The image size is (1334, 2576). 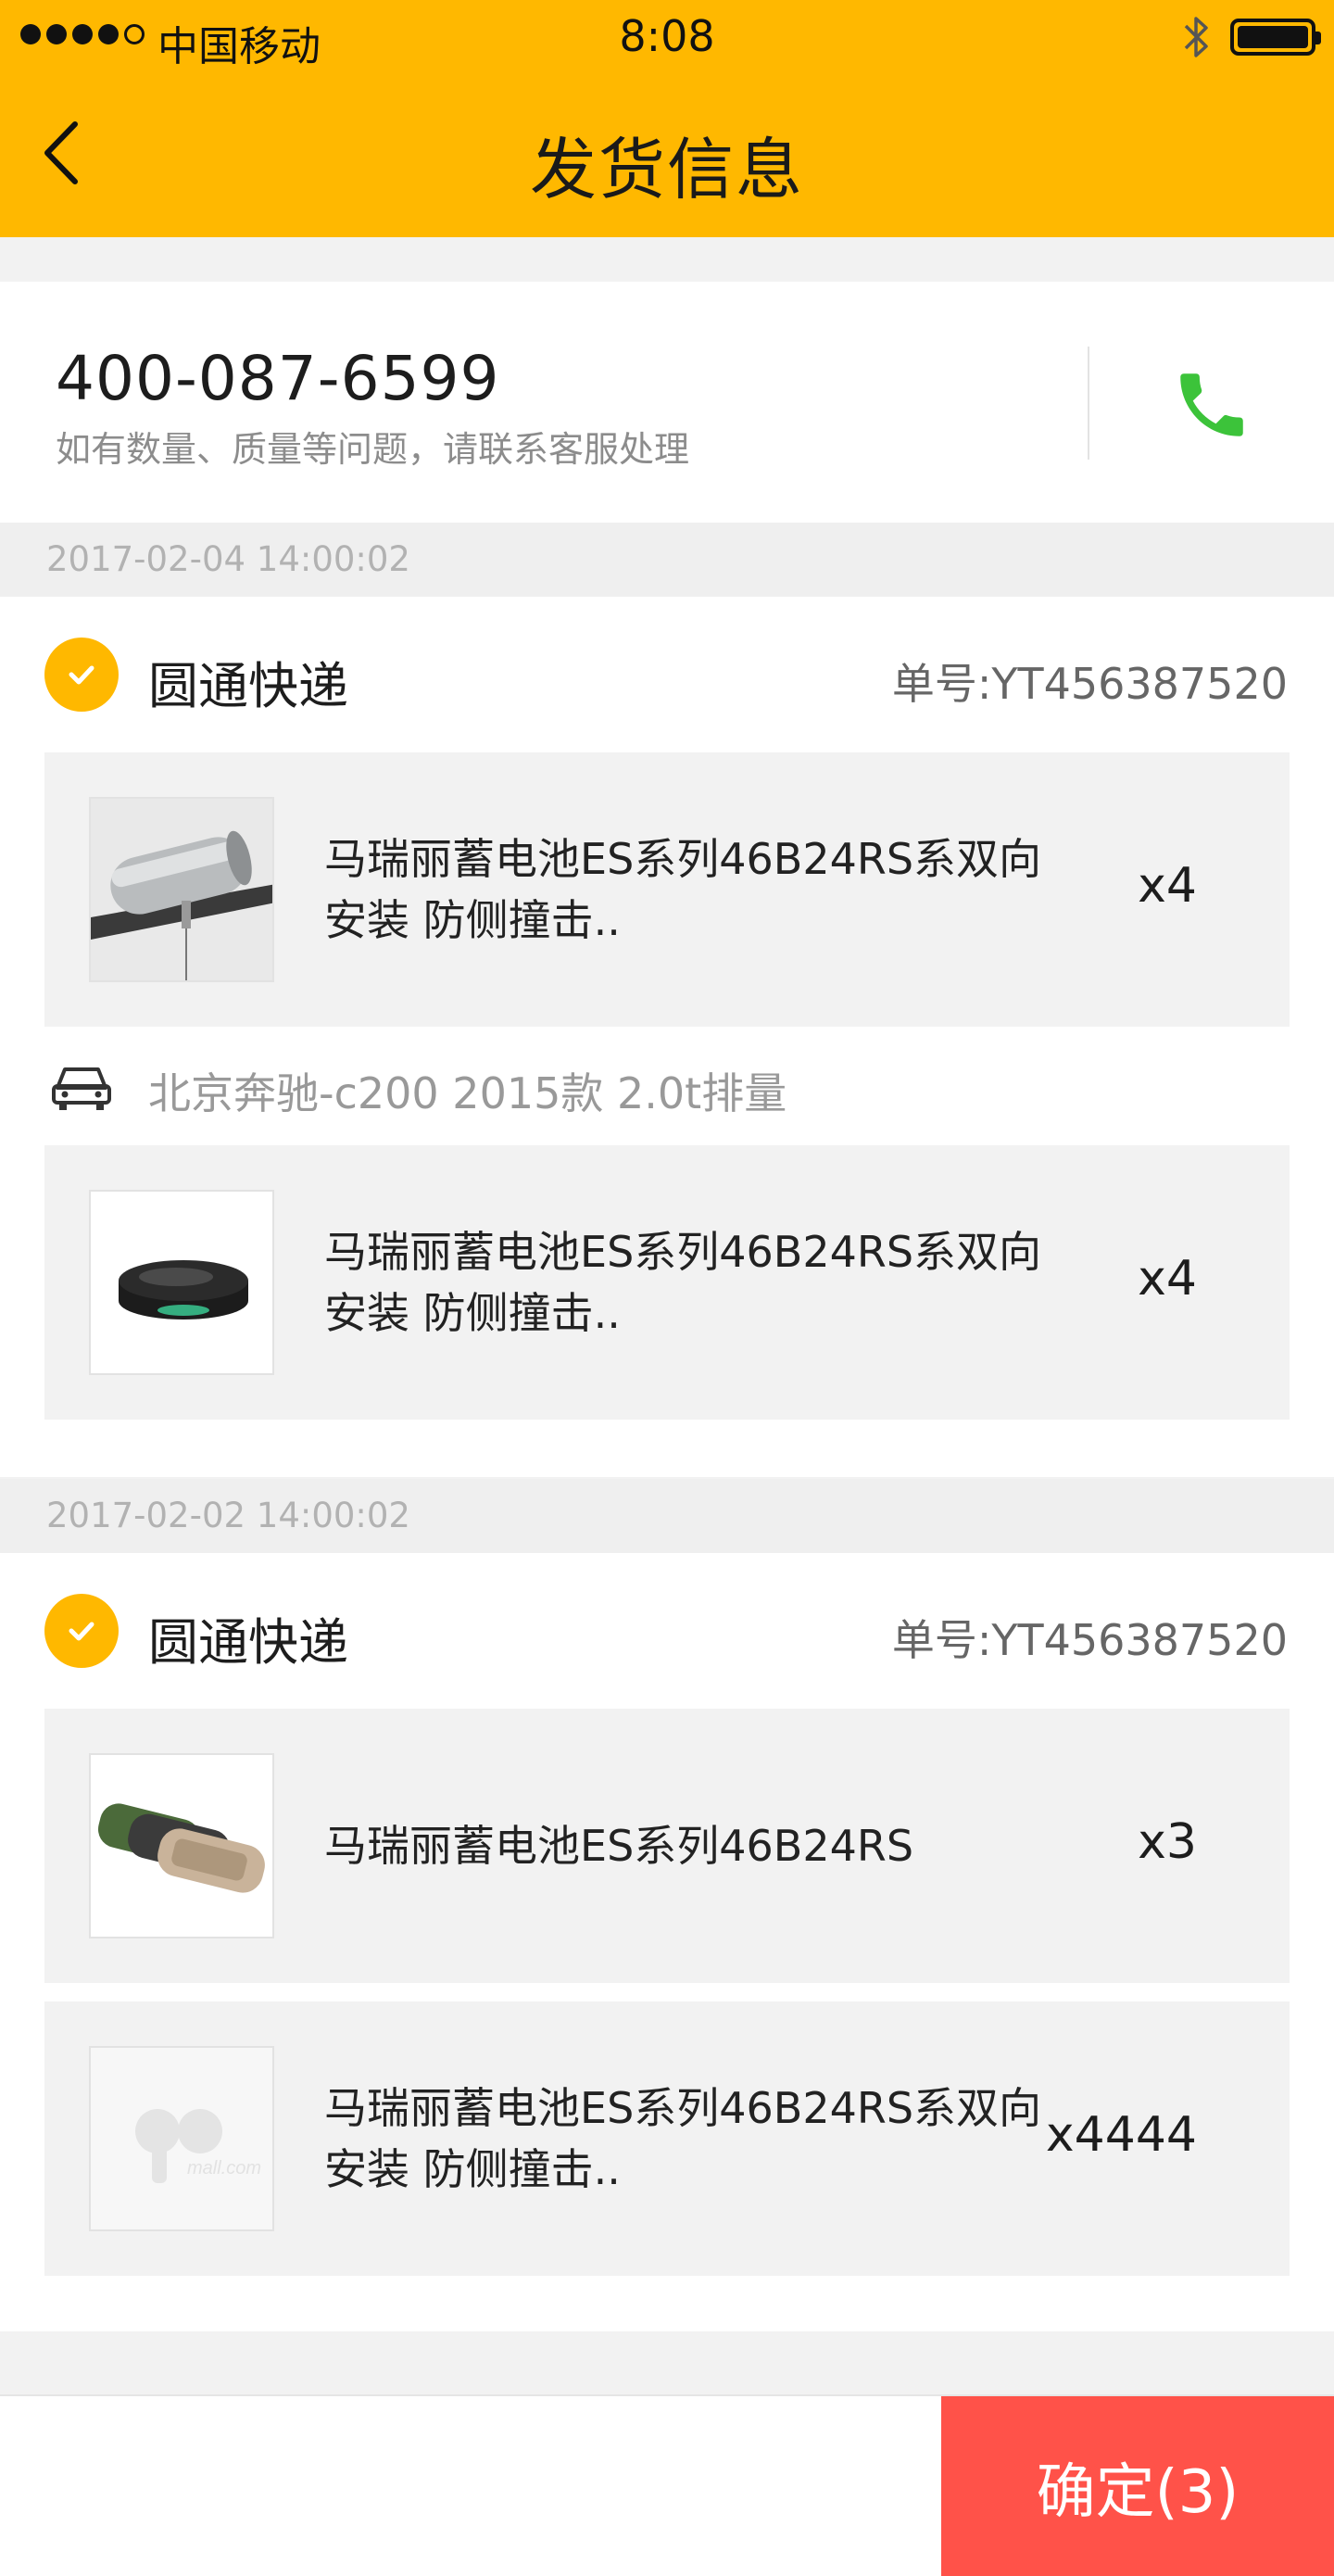 I want to click on battery-icon, so click(x=1276, y=37).